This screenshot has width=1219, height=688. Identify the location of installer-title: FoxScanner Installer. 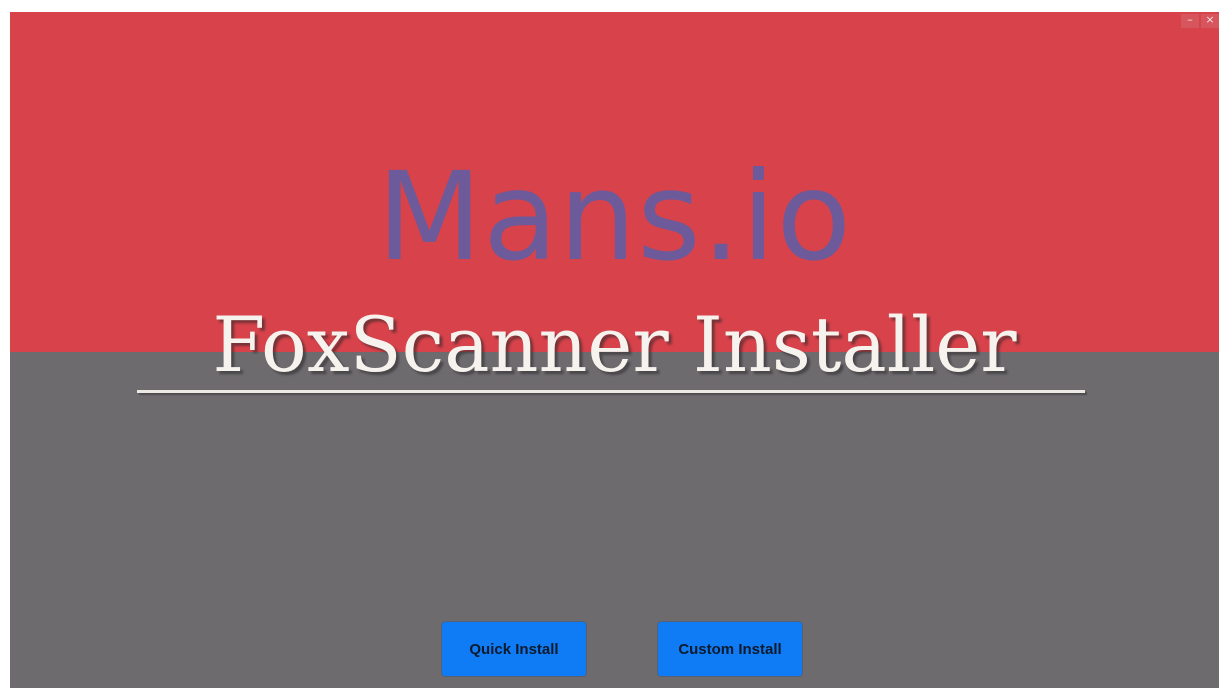
(614, 344).